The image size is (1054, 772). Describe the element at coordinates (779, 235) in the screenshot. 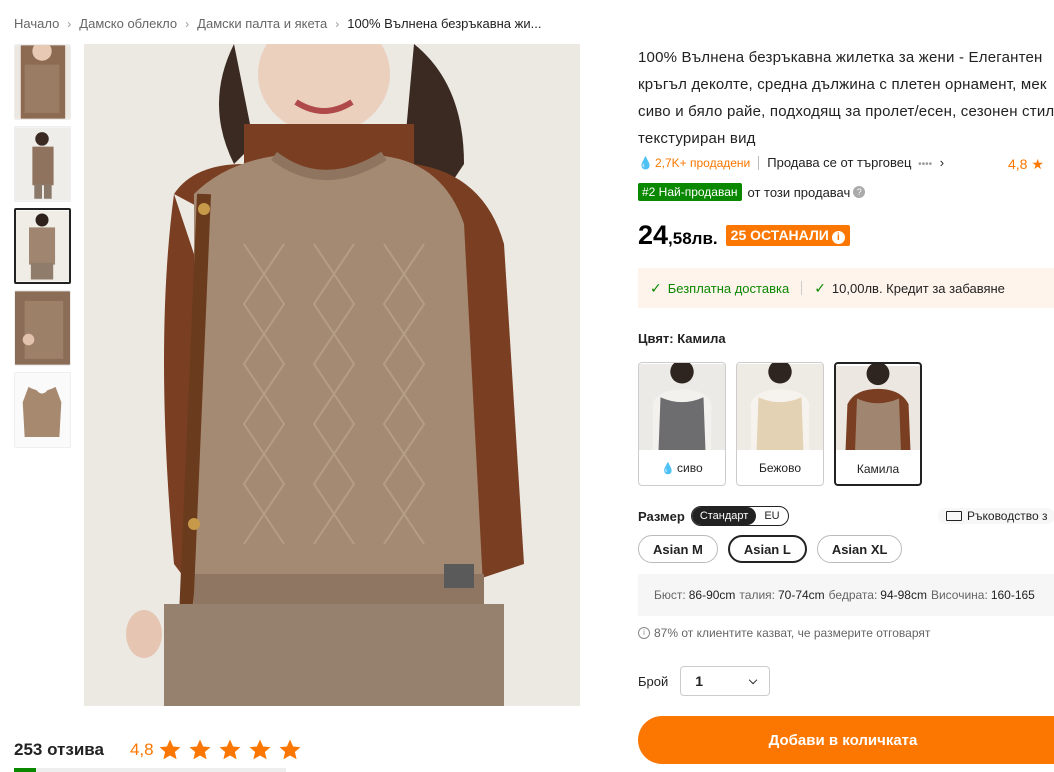

I see `stock-badge-text: 25 ОСТАНАЛИ` at that location.